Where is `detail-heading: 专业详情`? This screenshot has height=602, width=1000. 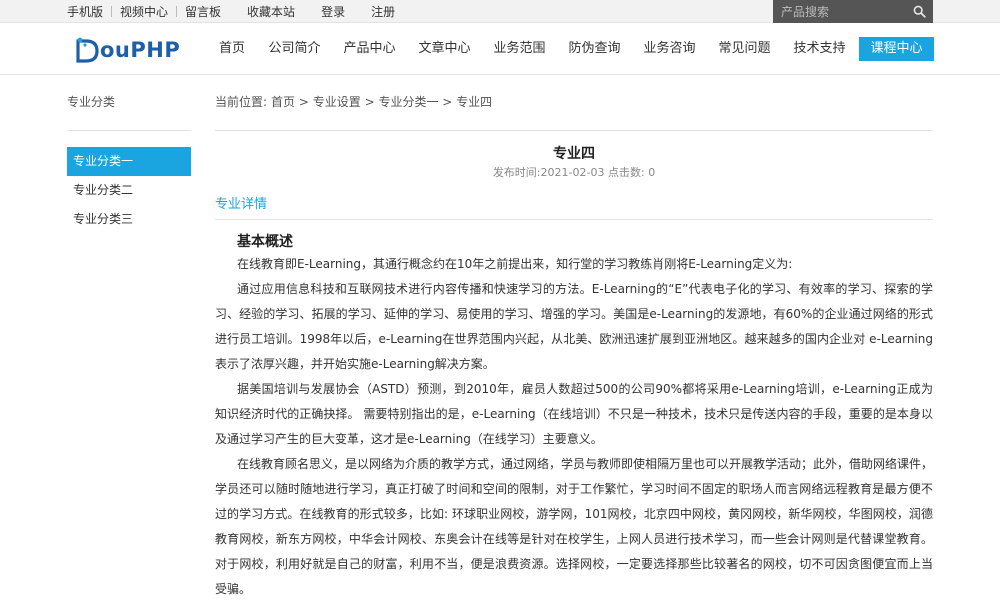 detail-heading: 专业详情 is located at coordinates (241, 204).